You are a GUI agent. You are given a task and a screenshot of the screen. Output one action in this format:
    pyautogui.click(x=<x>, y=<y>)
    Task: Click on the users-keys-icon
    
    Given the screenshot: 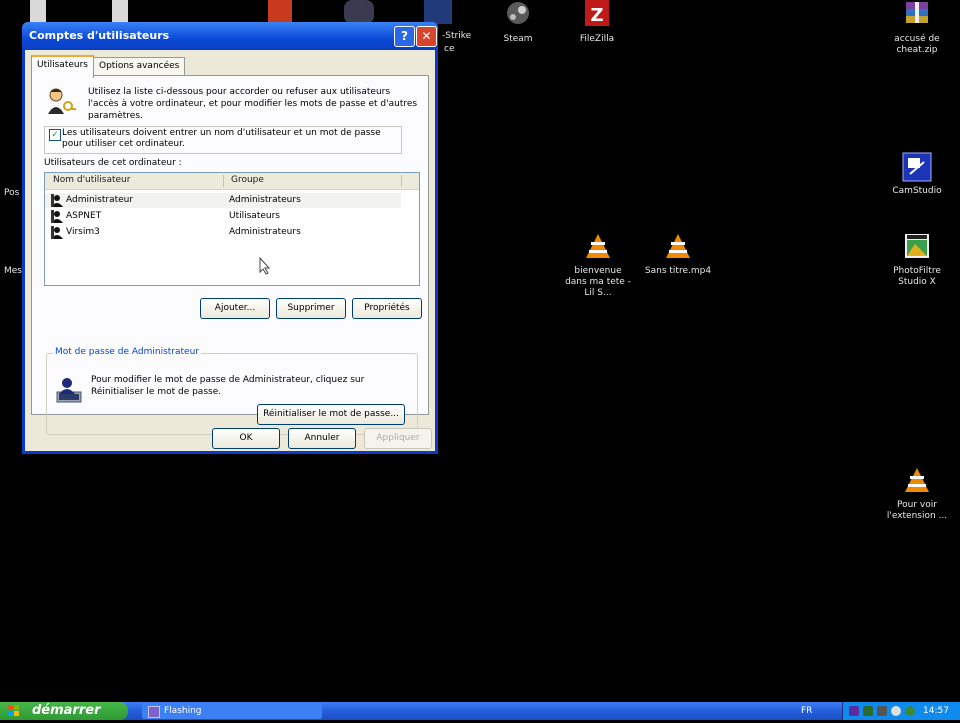 What is the action you would take?
    pyautogui.click(x=60, y=101)
    